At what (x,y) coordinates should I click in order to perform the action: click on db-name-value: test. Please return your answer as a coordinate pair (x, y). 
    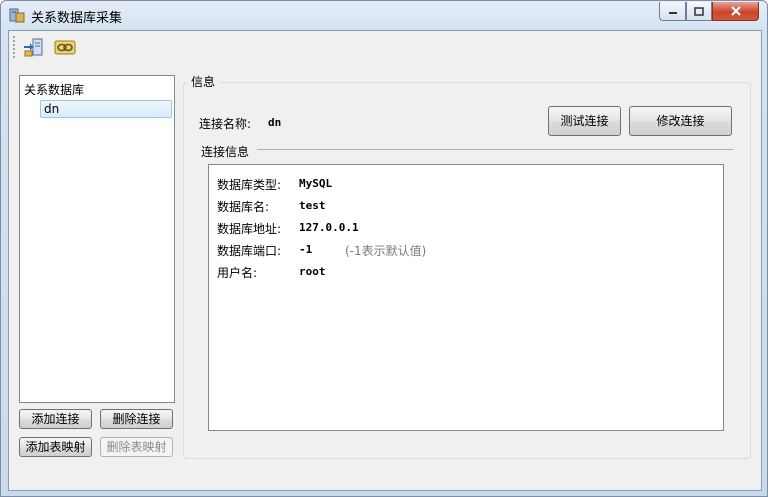
    Looking at the image, I should click on (312, 205).